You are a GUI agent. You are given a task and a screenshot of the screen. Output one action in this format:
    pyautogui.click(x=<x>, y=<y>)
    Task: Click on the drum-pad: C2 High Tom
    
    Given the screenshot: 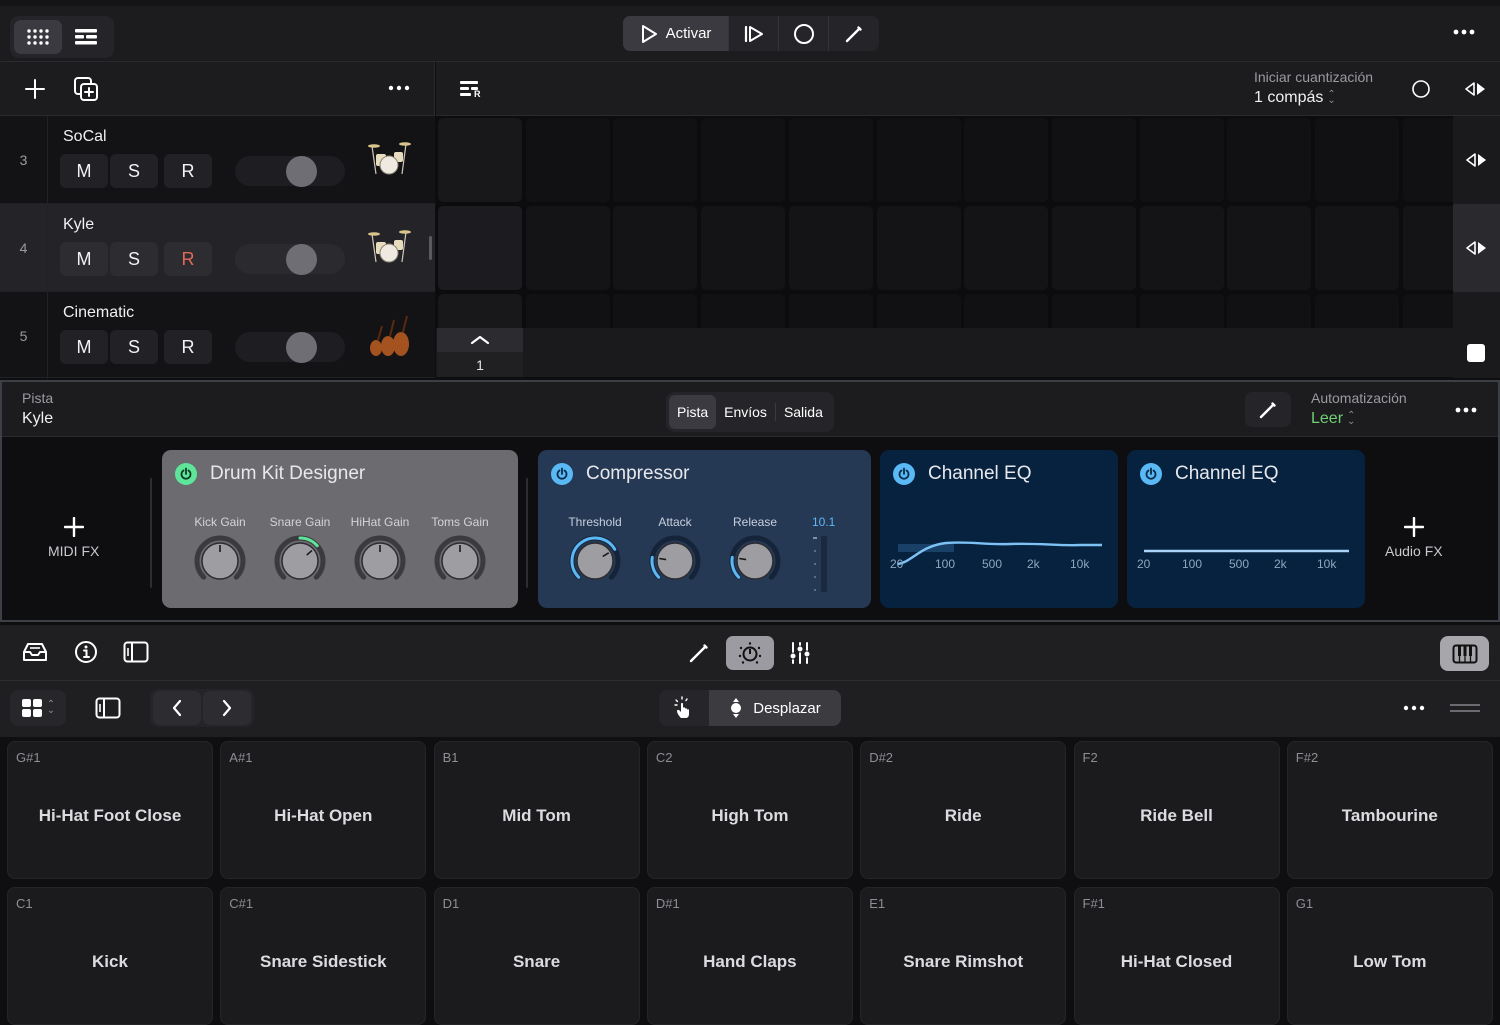 What is the action you would take?
    pyautogui.click(x=749, y=810)
    